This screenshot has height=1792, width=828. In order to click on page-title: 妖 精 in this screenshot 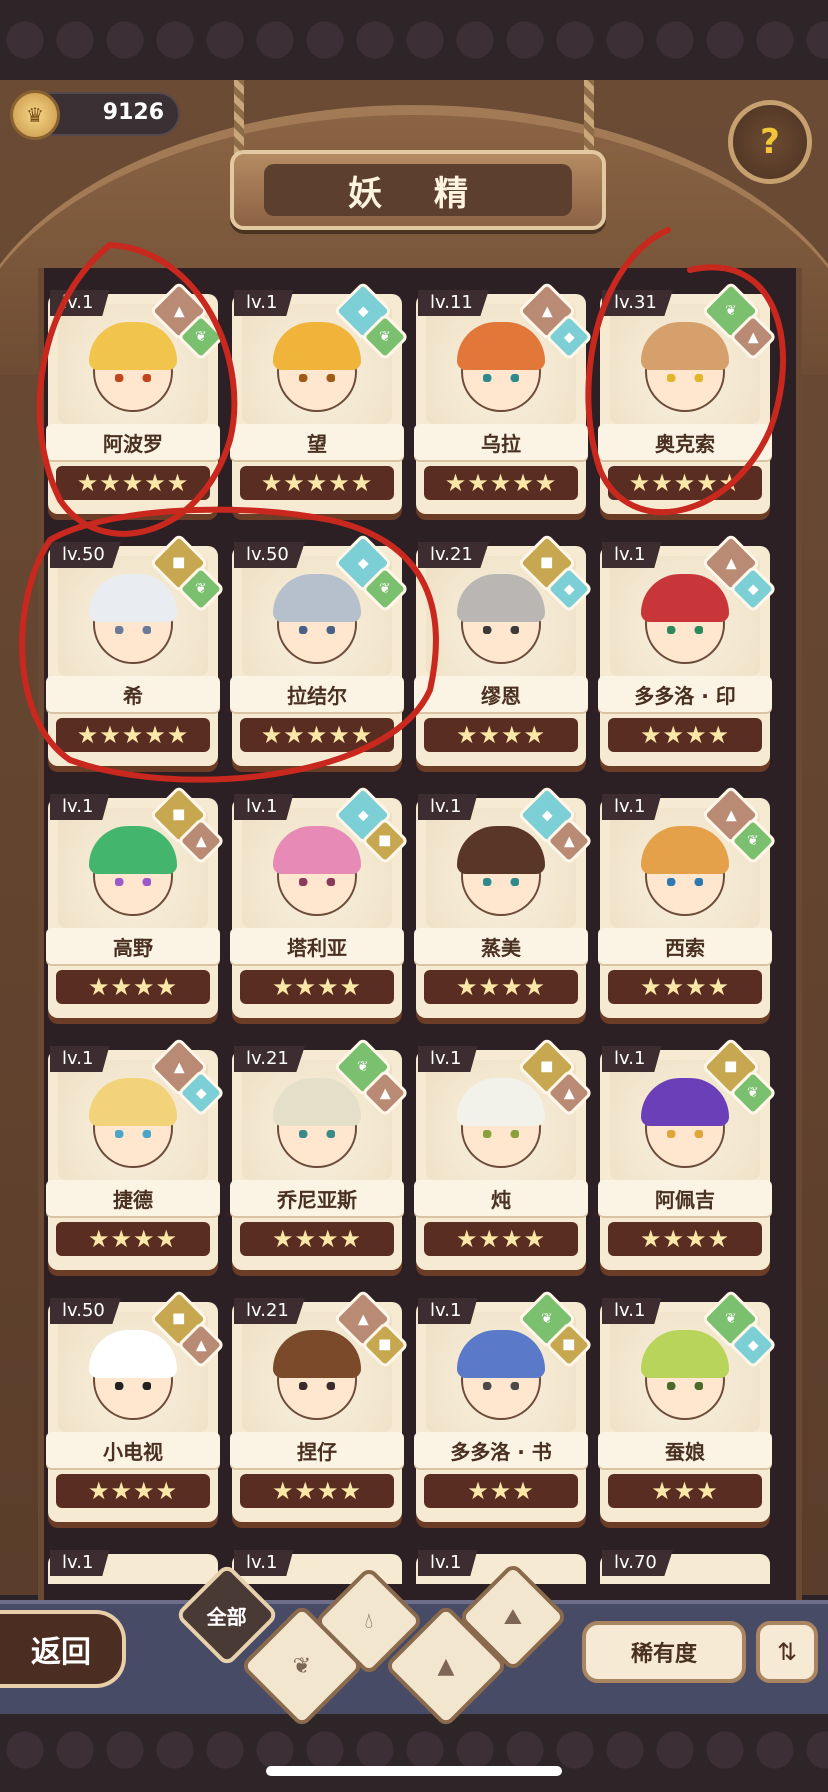, I will do `click(418, 190)`.